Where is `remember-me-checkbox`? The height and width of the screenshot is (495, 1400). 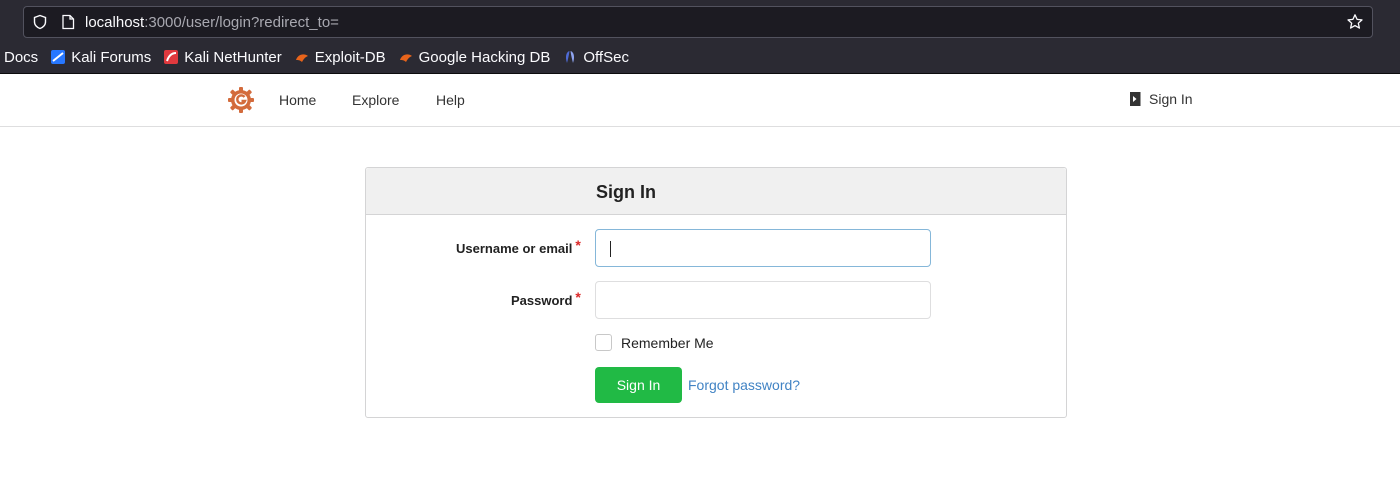 remember-me-checkbox is located at coordinates (603, 342).